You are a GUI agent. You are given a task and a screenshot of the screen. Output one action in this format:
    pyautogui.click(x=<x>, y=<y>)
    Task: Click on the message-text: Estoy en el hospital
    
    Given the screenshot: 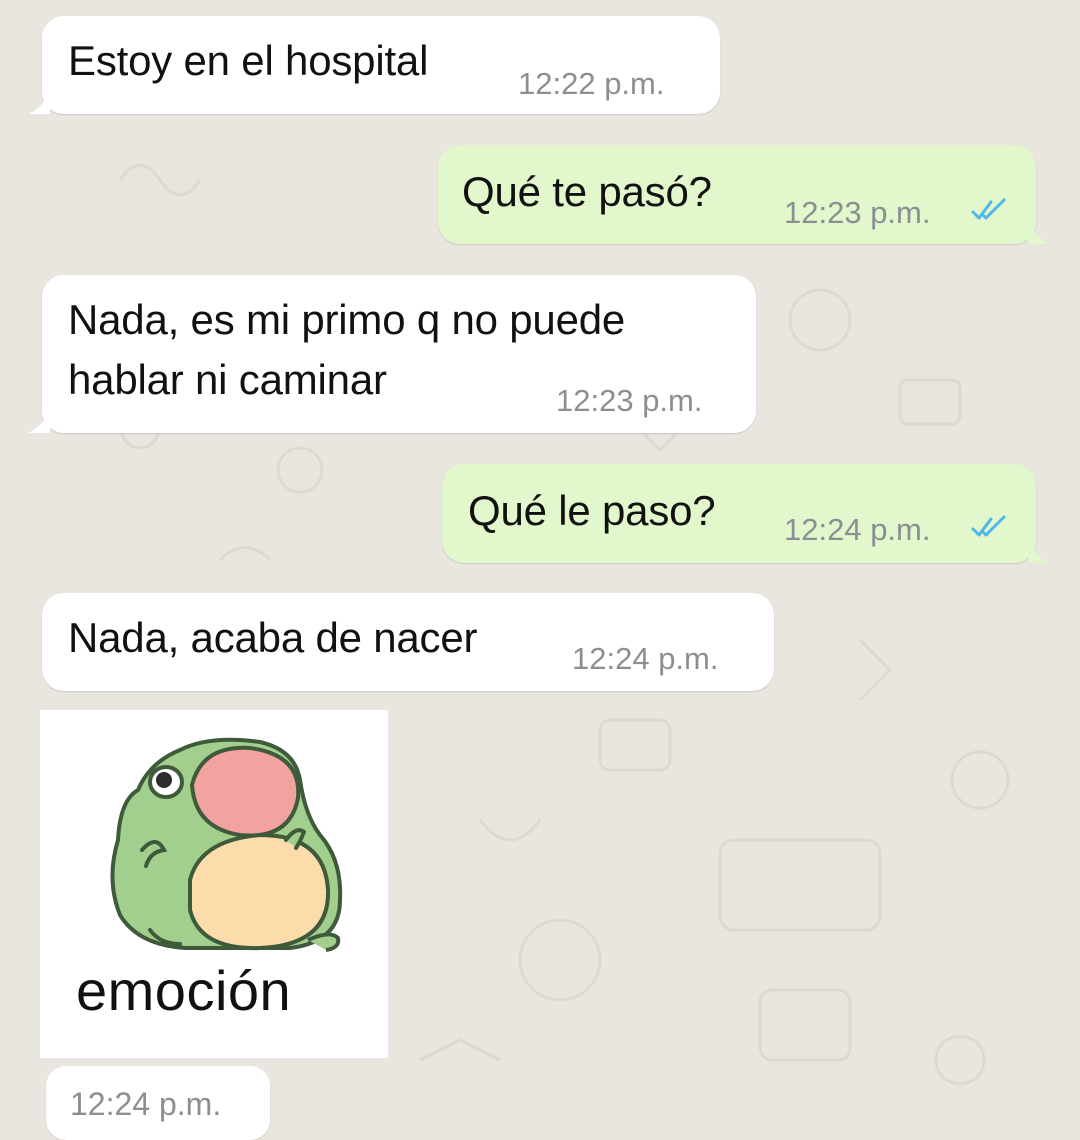 What is the action you would take?
    pyautogui.click(x=248, y=60)
    